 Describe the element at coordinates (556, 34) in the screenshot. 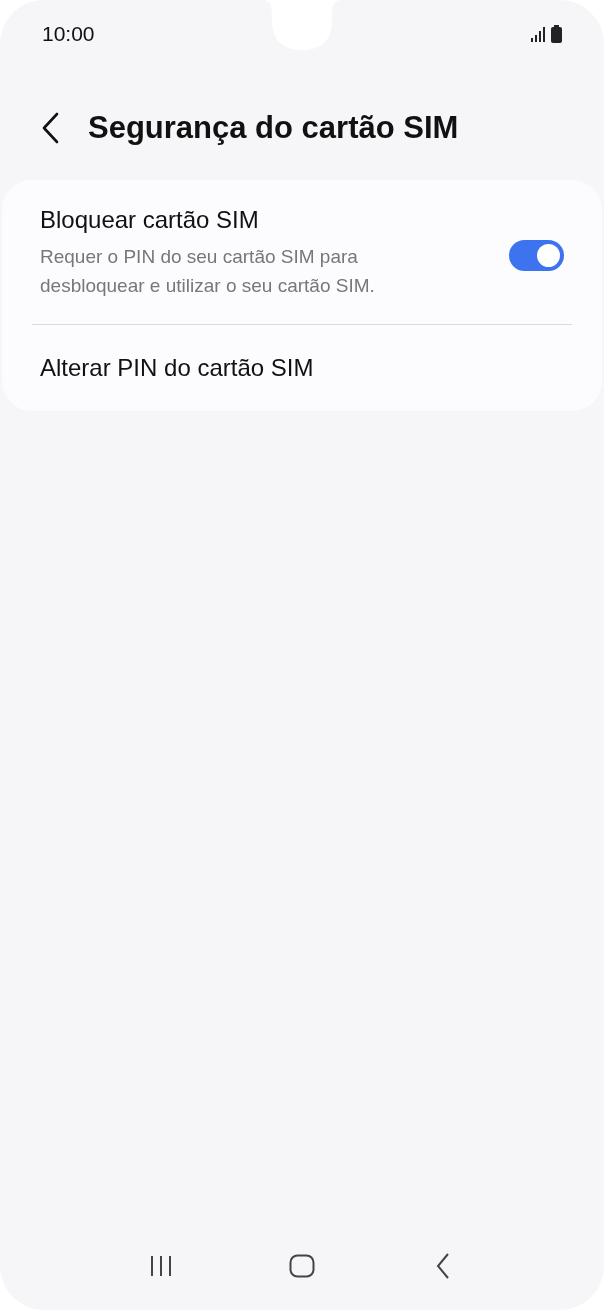

I see `battery-icon` at that location.